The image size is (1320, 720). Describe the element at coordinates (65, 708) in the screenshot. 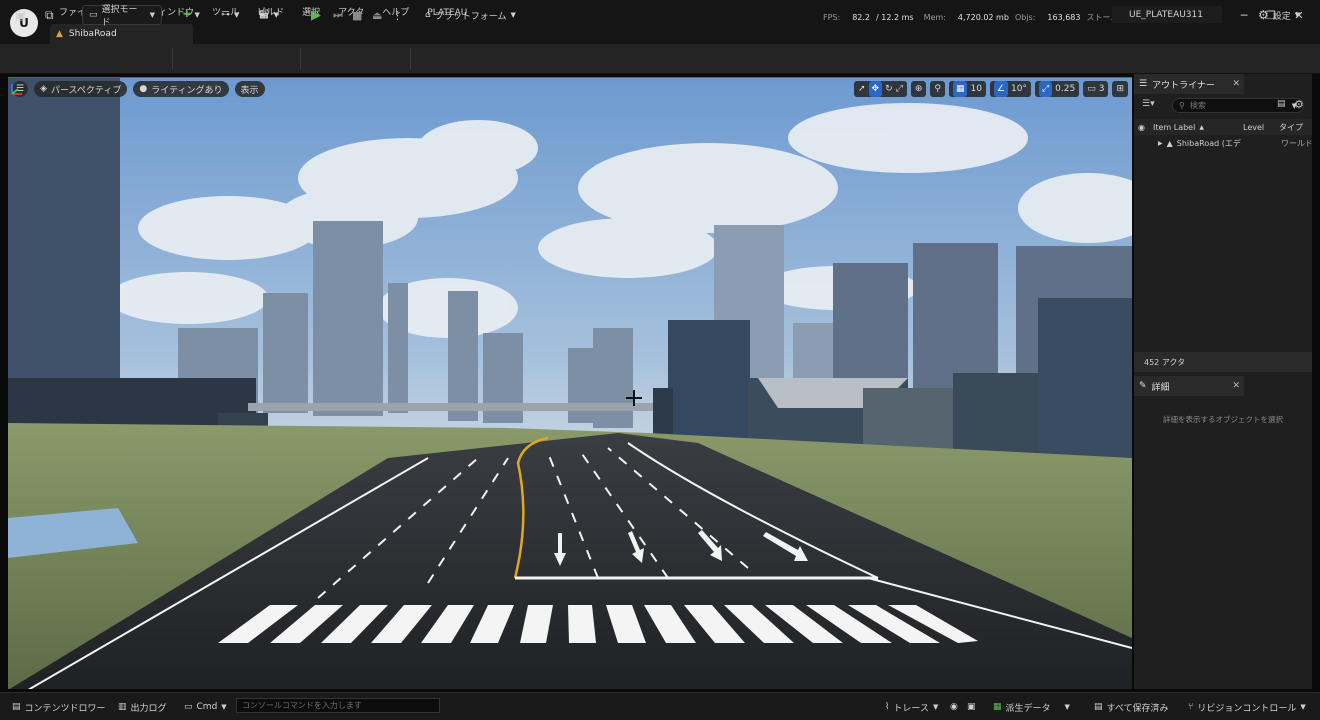

I see `content-drawer-label: コンテンツドロワー` at that location.